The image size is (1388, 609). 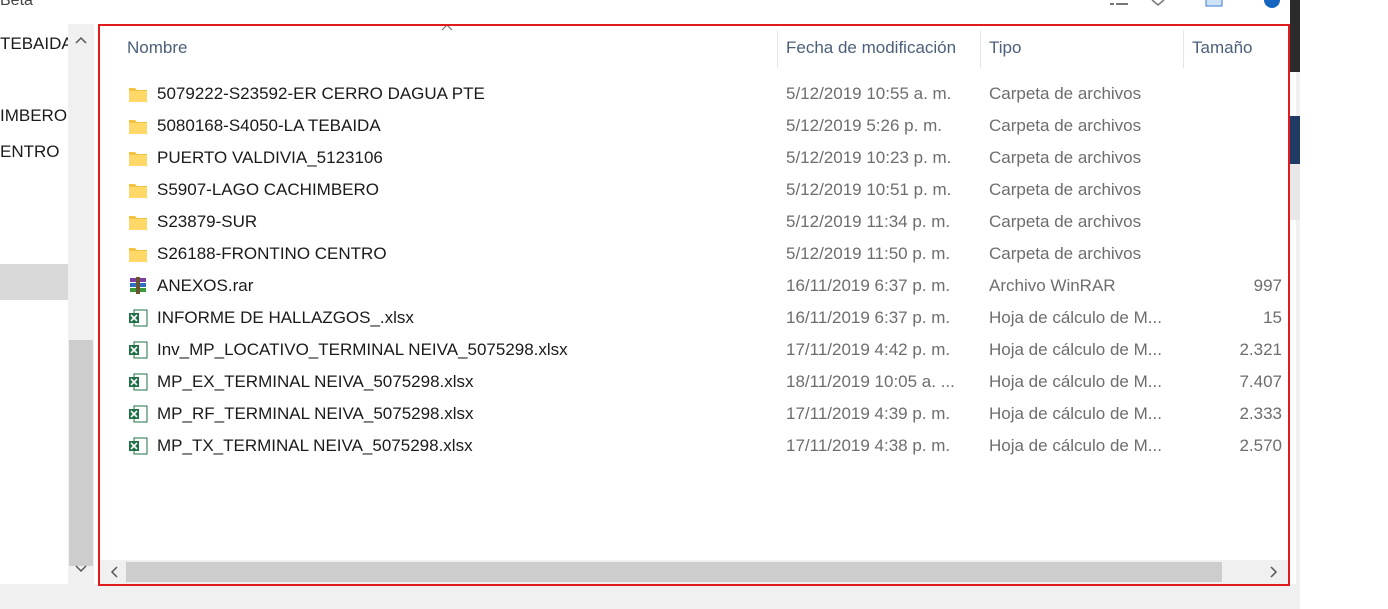 I want to click on file-name: ANEXOS.rar, so click(x=205, y=285).